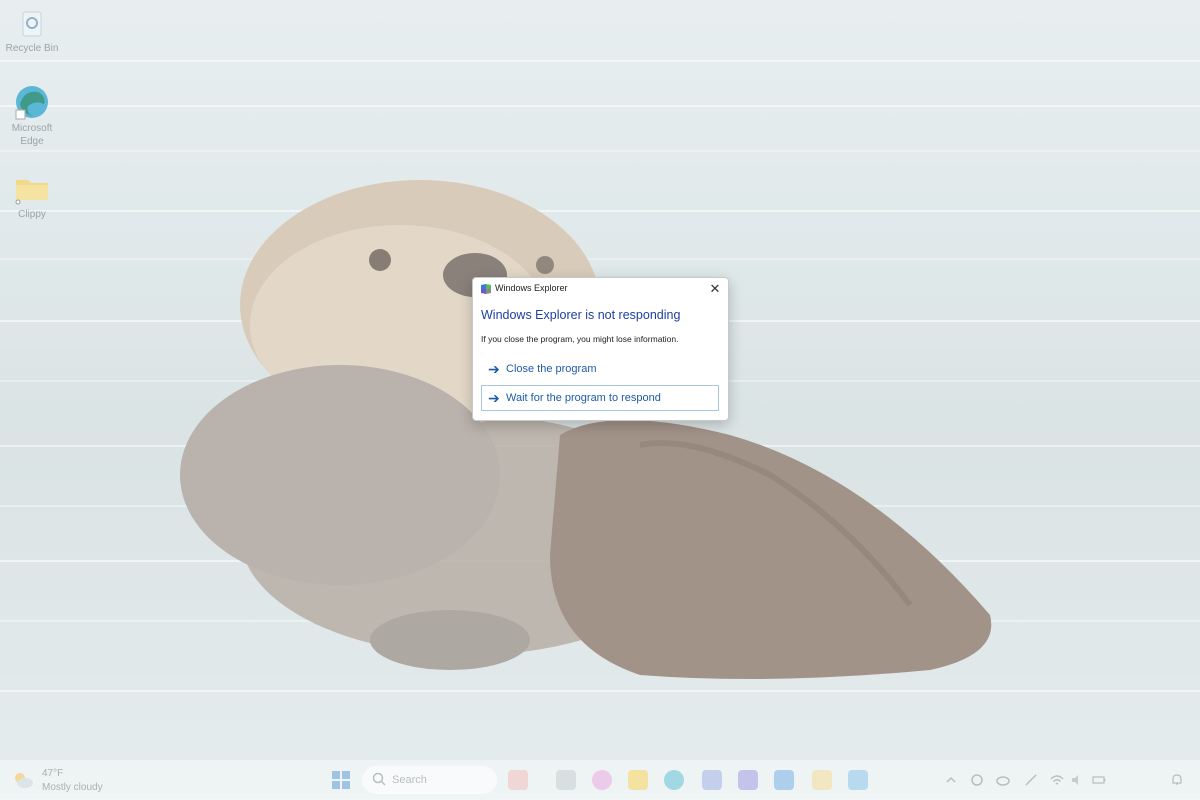 This screenshot has width=1200, height=800. What do you see at coordinates (1177, 780) in the screenshot?
I see `notifications-icon` at bounding box center [1177, 780].